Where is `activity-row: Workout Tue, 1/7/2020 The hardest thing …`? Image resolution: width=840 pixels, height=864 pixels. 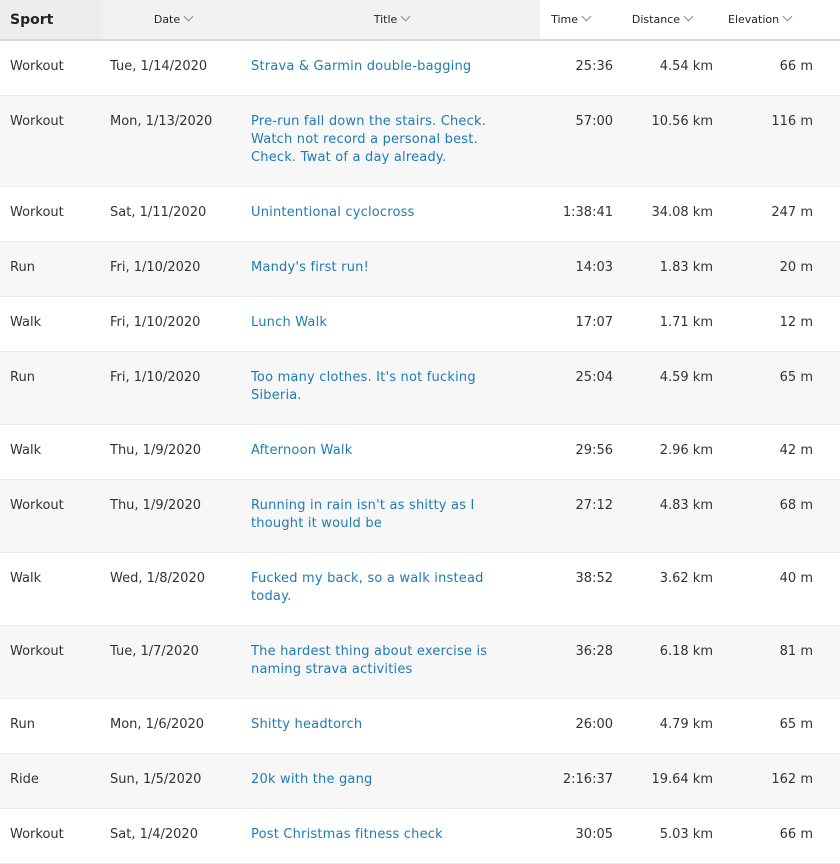 activity-row: Workout Tue, 1/7/2020 The hardest thing … is located at coordinates (420, 662).